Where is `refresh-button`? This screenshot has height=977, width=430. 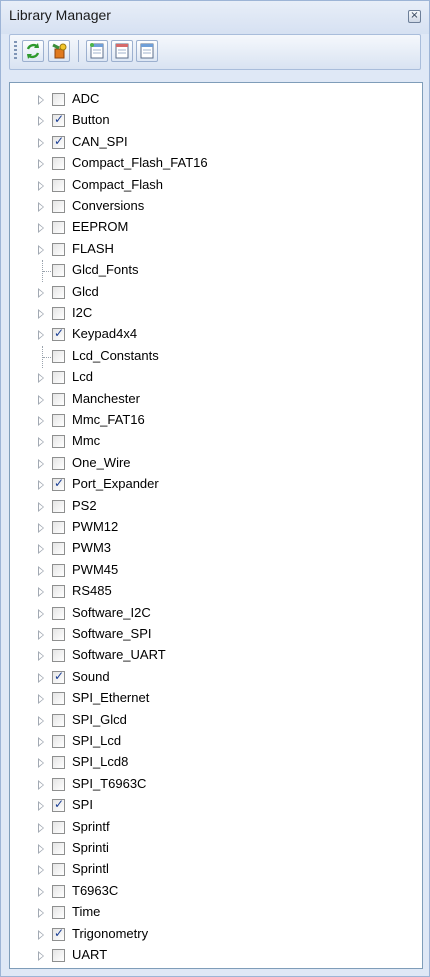 refresh-button is located at coordinates (33, 51).